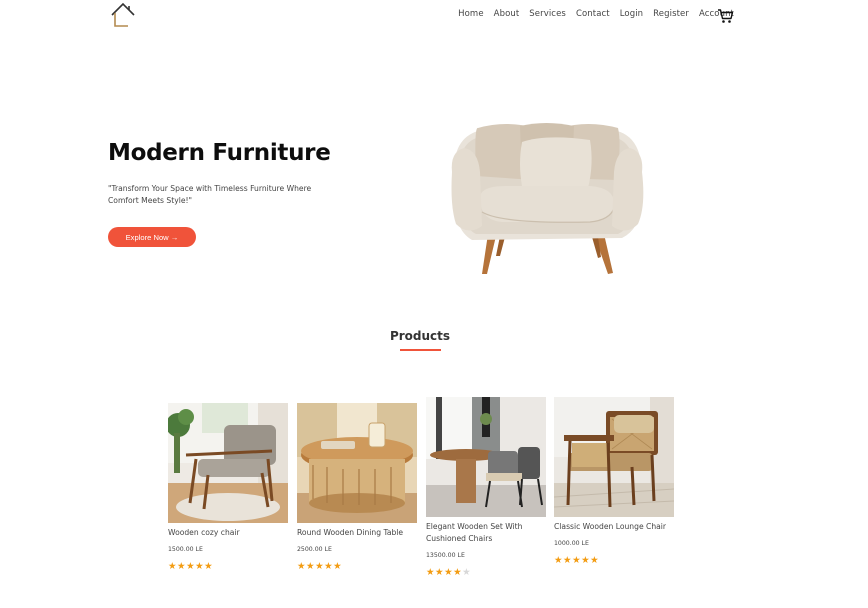  I want to click on house-icon, so click(123, 15).